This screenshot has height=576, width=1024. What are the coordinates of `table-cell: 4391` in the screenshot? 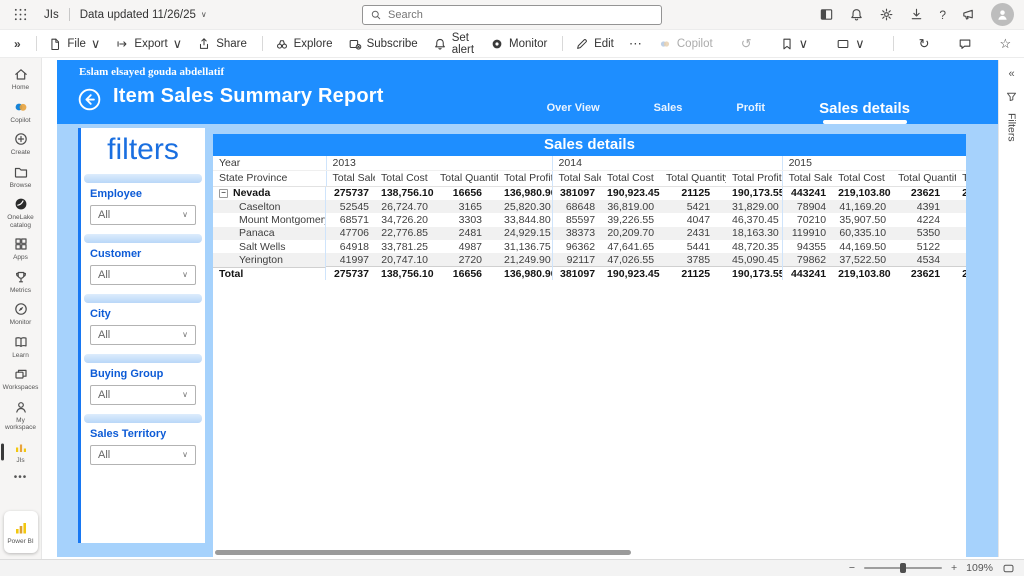 It's located at (924, 206).